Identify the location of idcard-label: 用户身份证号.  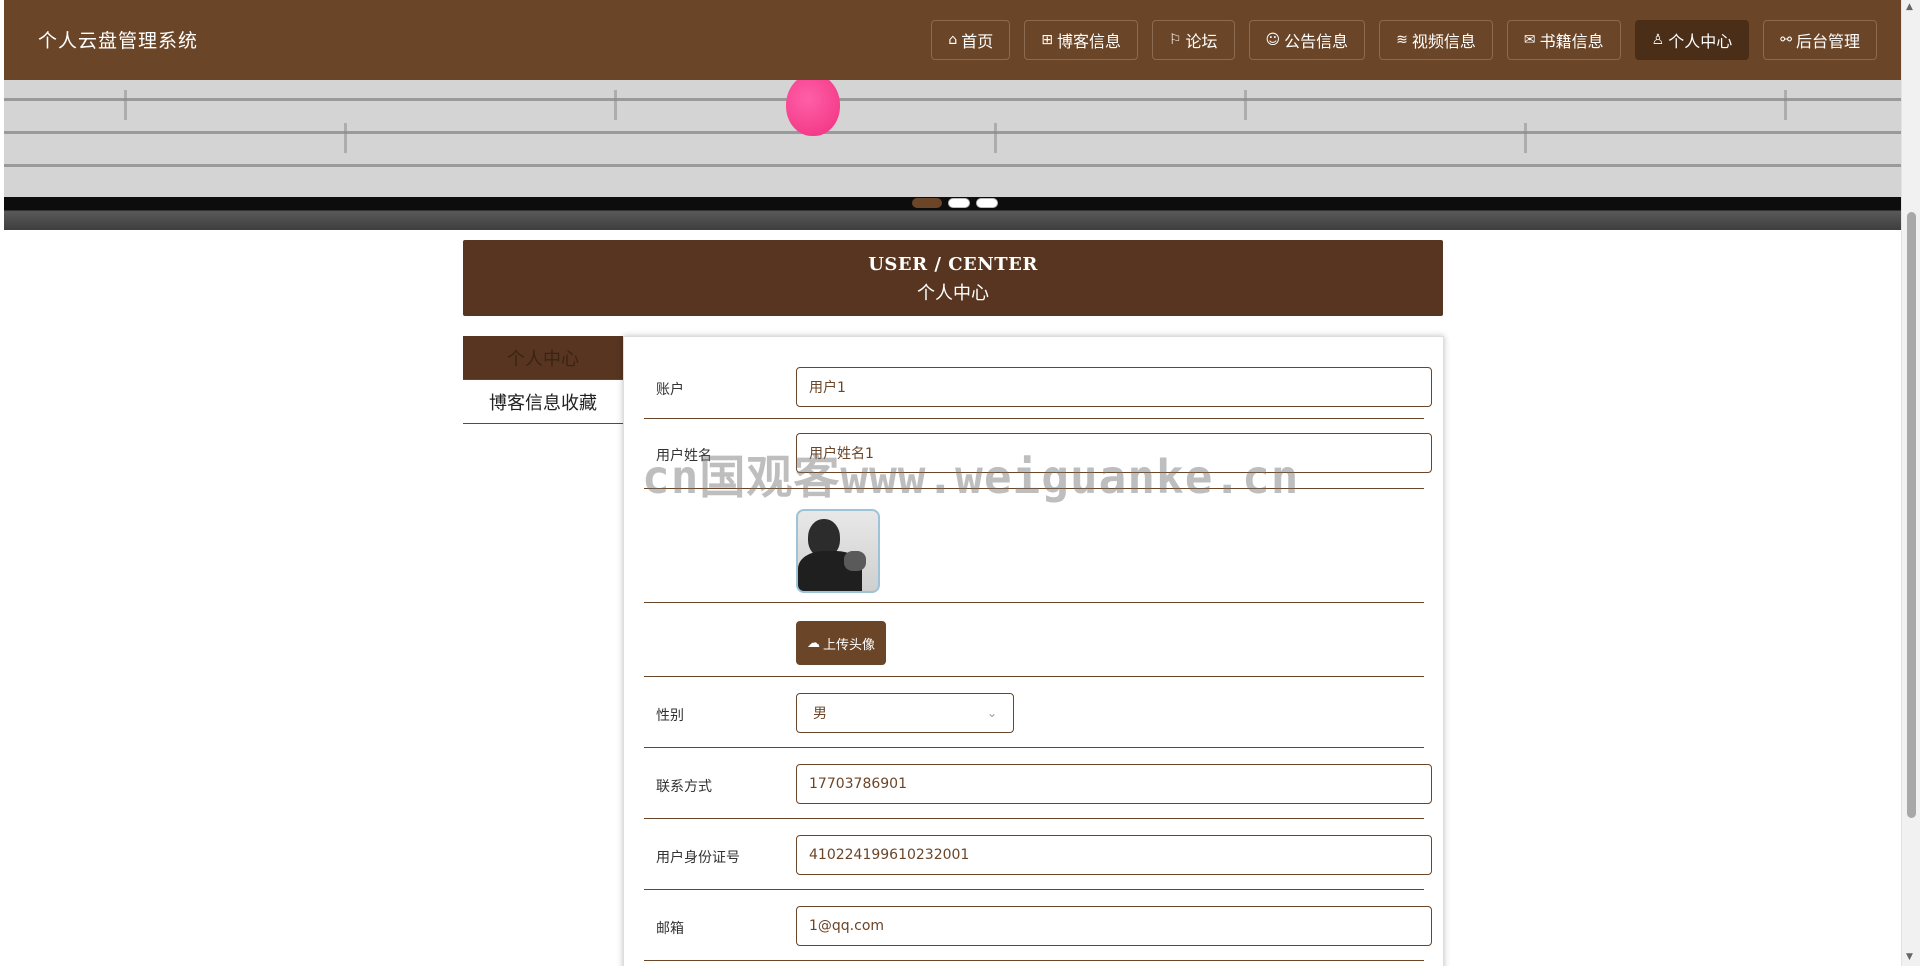
(698, 858).